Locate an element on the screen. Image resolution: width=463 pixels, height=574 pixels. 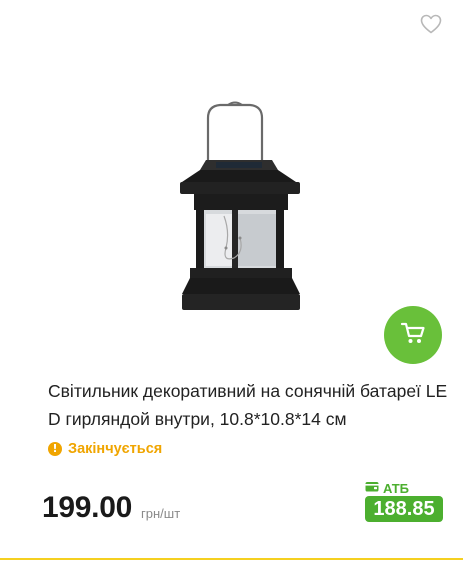
section-divider is located at coordinates (231, 559).